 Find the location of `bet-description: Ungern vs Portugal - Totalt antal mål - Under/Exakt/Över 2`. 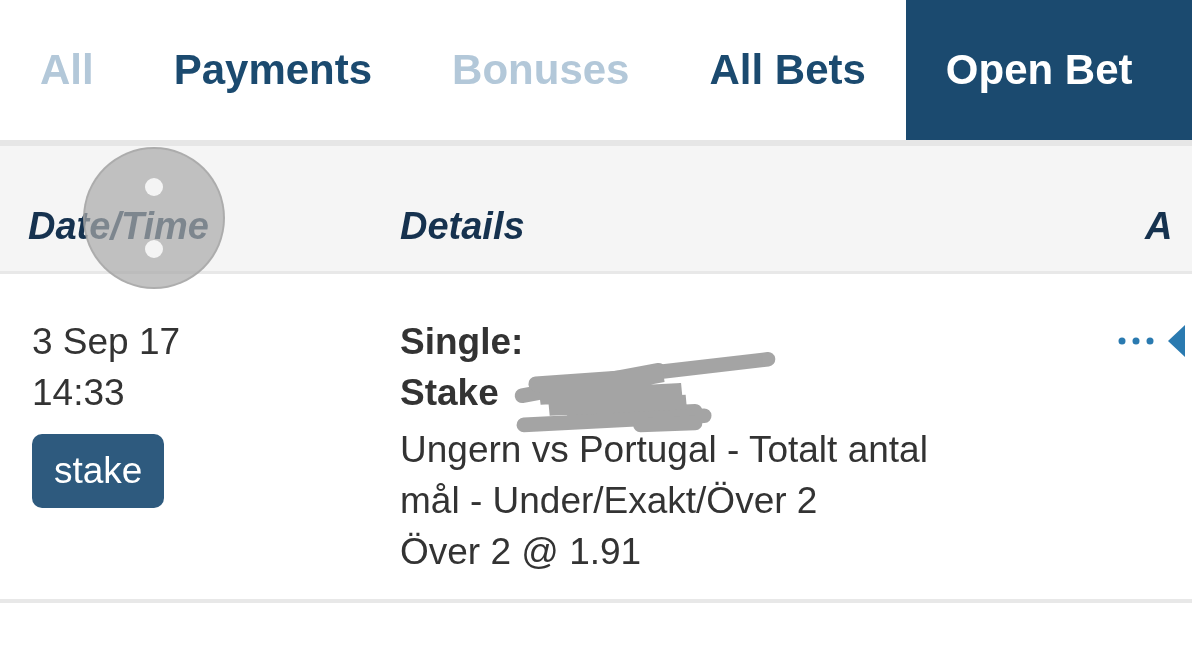

bet-description: Ungern vs Portugal - Totalt antal mål - Under/Exakt/Över 2 is located at coordinates (664, 475).